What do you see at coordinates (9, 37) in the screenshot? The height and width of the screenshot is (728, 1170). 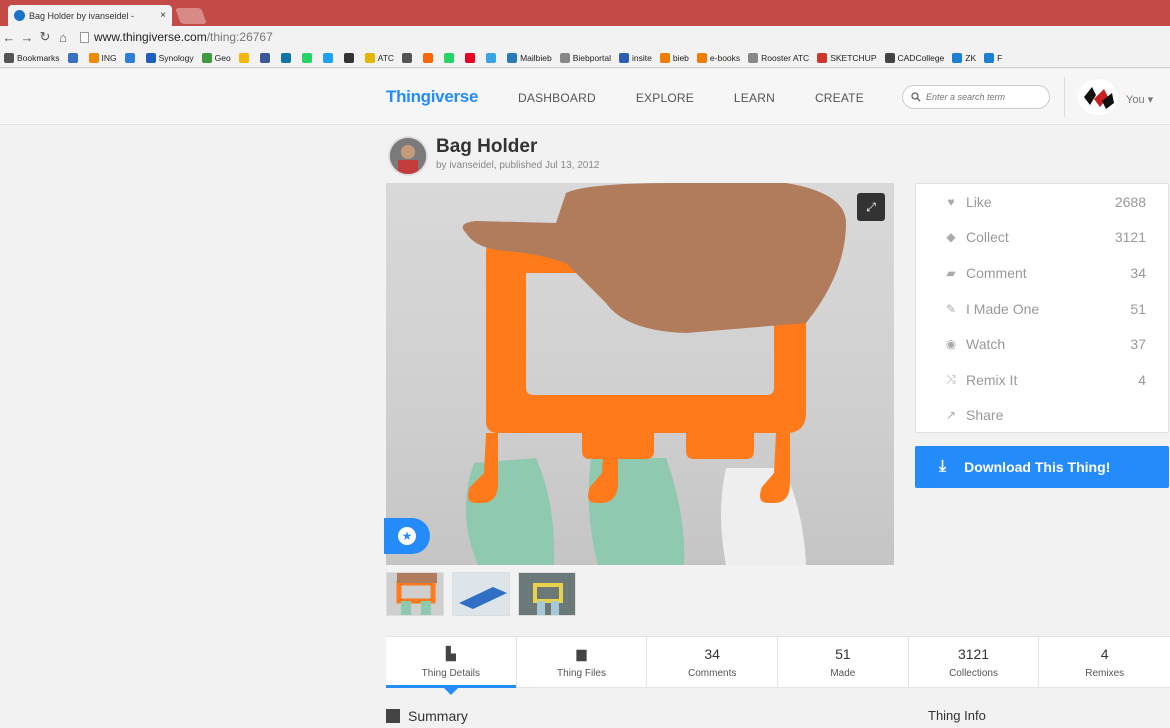 I see `back-arrow-icon: ←` at bounding box center [9, 37].